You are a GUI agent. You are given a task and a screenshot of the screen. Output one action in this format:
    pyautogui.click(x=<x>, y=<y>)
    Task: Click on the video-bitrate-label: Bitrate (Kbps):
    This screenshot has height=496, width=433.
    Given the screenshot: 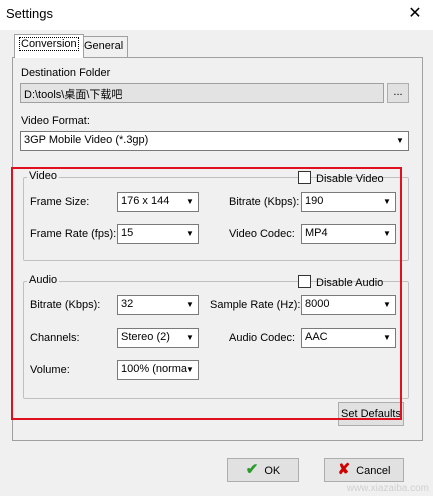 What is the action you would take?
    pyautogui.click(x=264, y=202)
    